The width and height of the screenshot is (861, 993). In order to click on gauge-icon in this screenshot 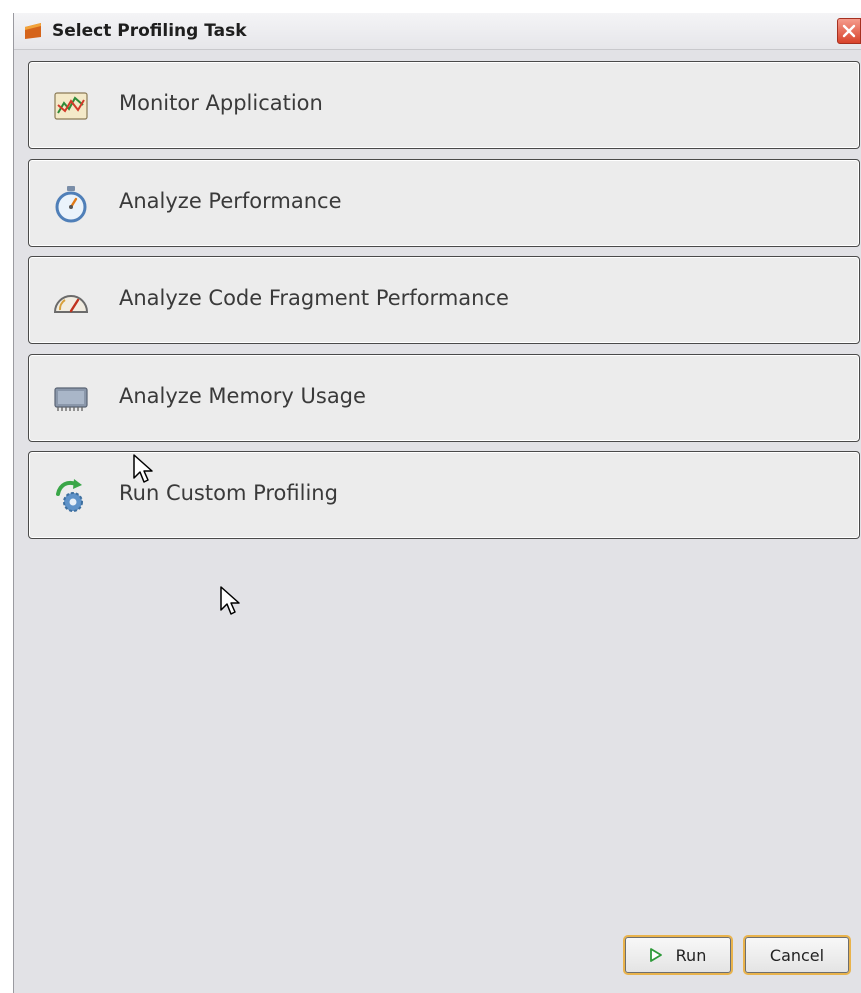, I will do `click(71, 301)`.